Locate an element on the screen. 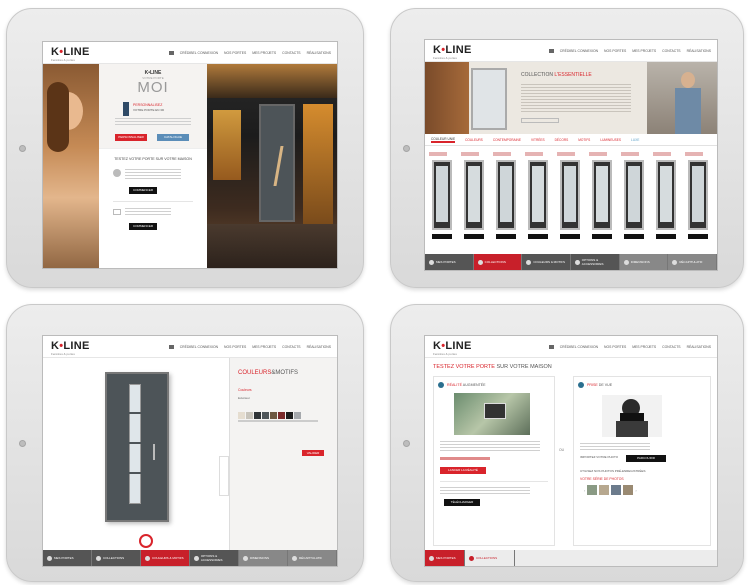  tab-0: Couleur unie is located at coordinates (443, 140).